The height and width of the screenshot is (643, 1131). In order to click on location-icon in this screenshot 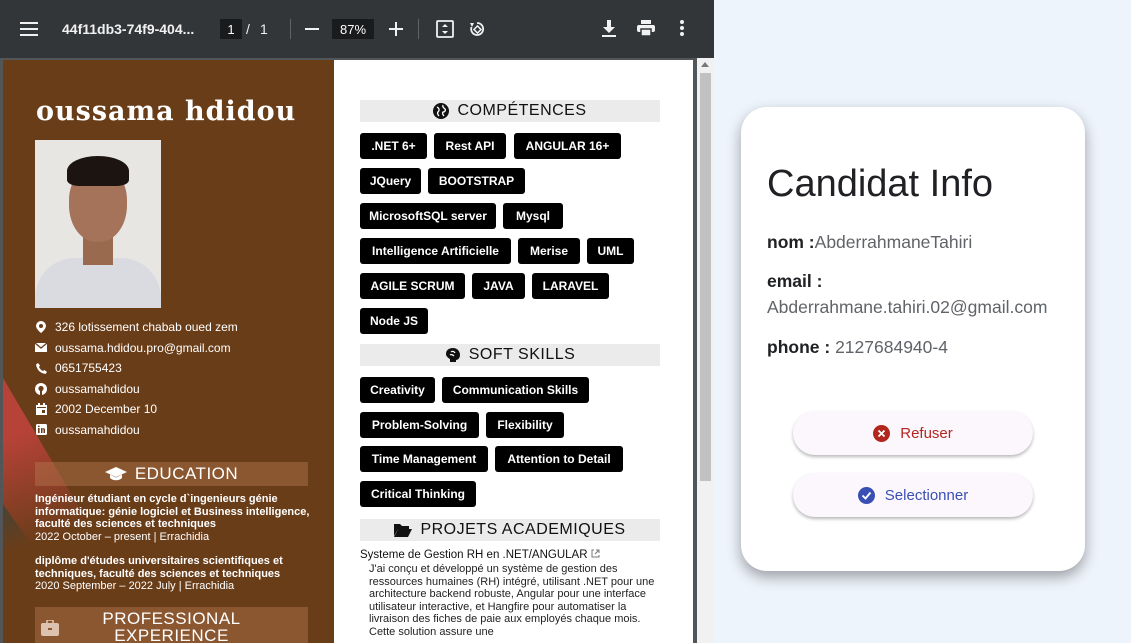, I will do `click(41, 327)`.